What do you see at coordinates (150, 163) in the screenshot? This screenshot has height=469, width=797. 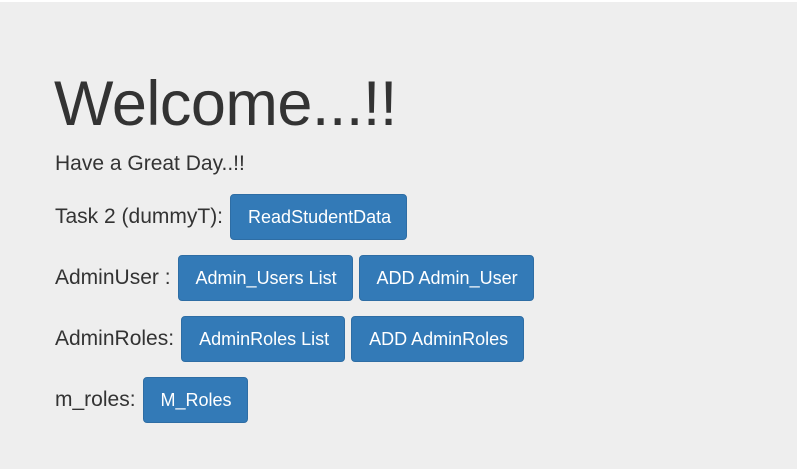 I see `page-subtitle: Have a Great Day..!!` at bounding box center [150, 163].